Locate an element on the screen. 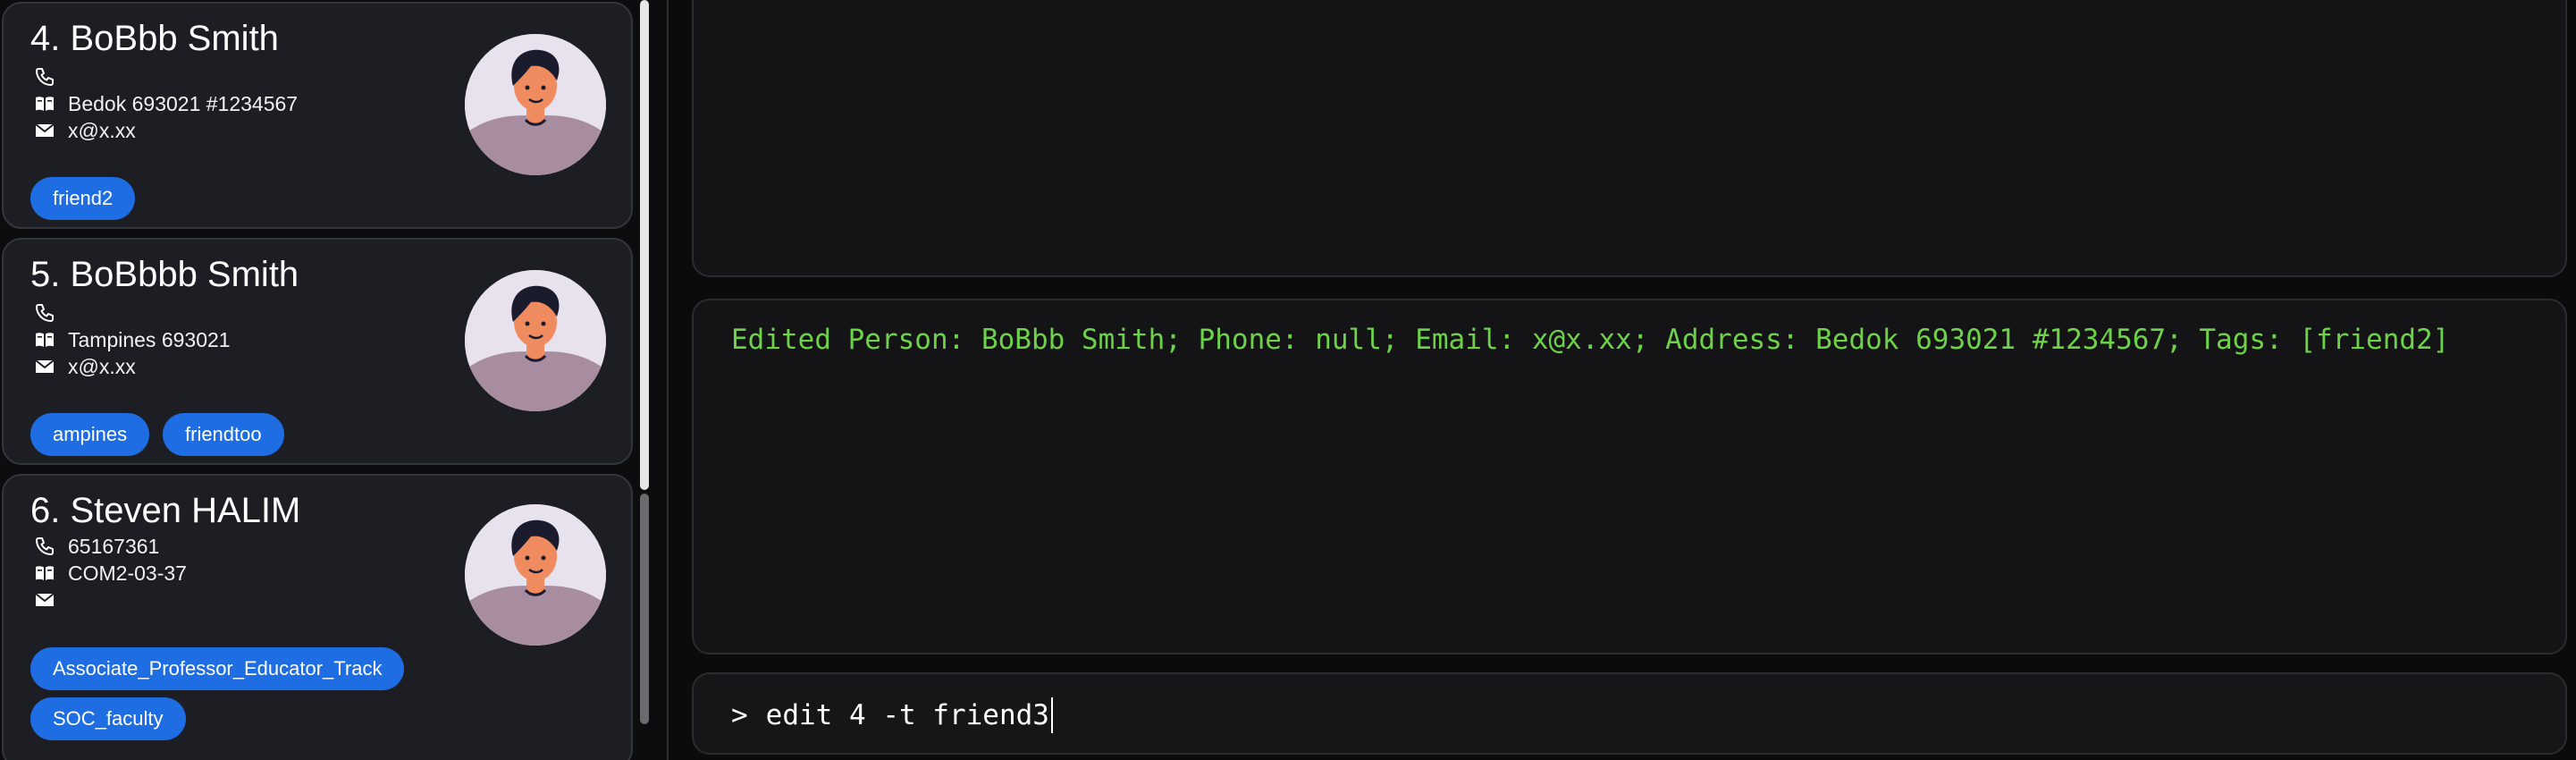  tag-label: Associate_Professor_Educator_Track is located at coordinates (218, 668).